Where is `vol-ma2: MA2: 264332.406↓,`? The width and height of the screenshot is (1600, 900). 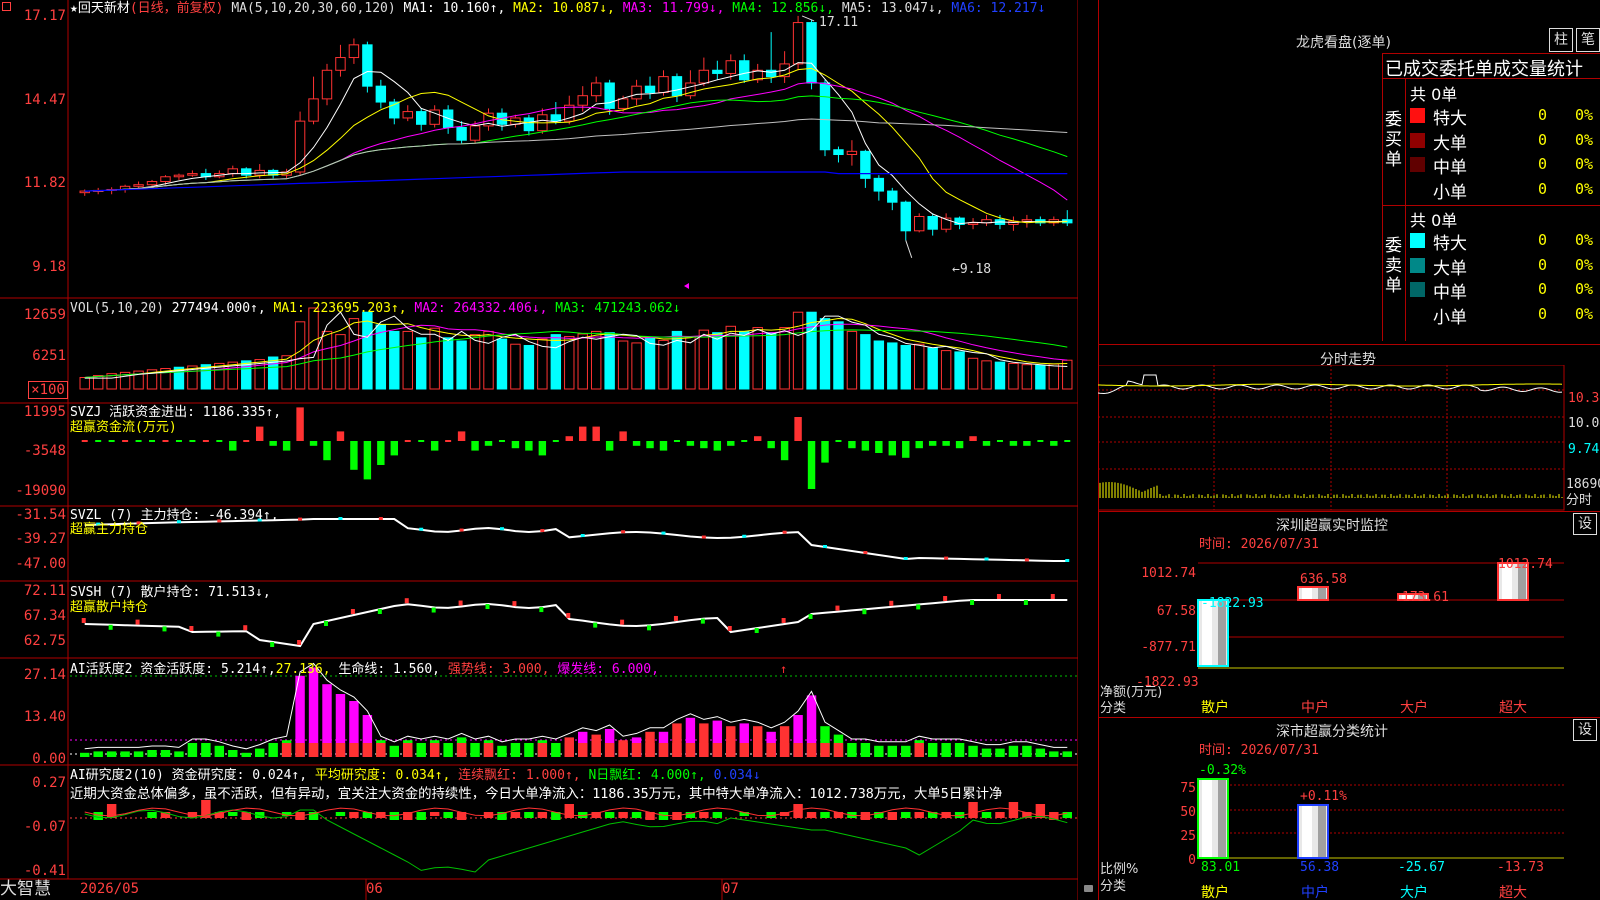 vol-ma2: MA2: 264332.406↓, is located at coordinates (481, 308).